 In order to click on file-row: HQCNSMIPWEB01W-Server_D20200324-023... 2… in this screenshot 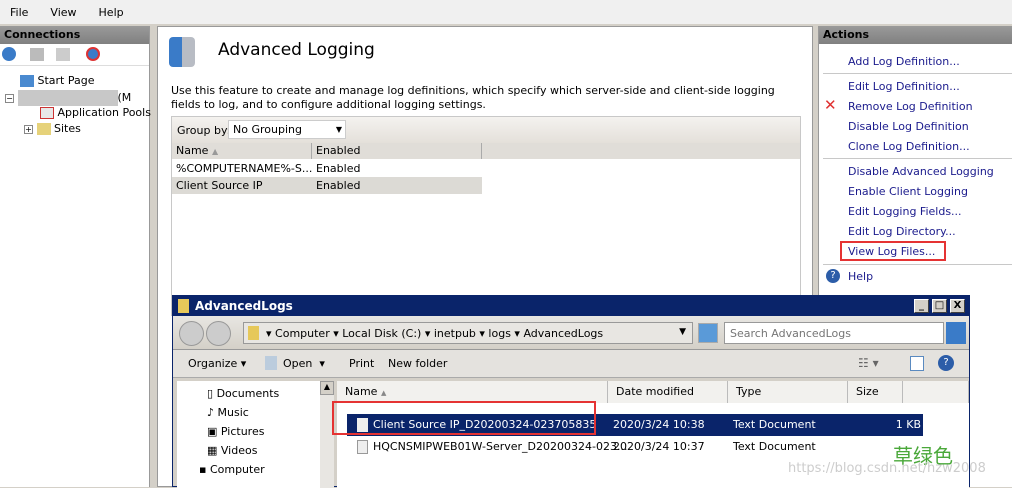, I will do `click(635, 447)`.